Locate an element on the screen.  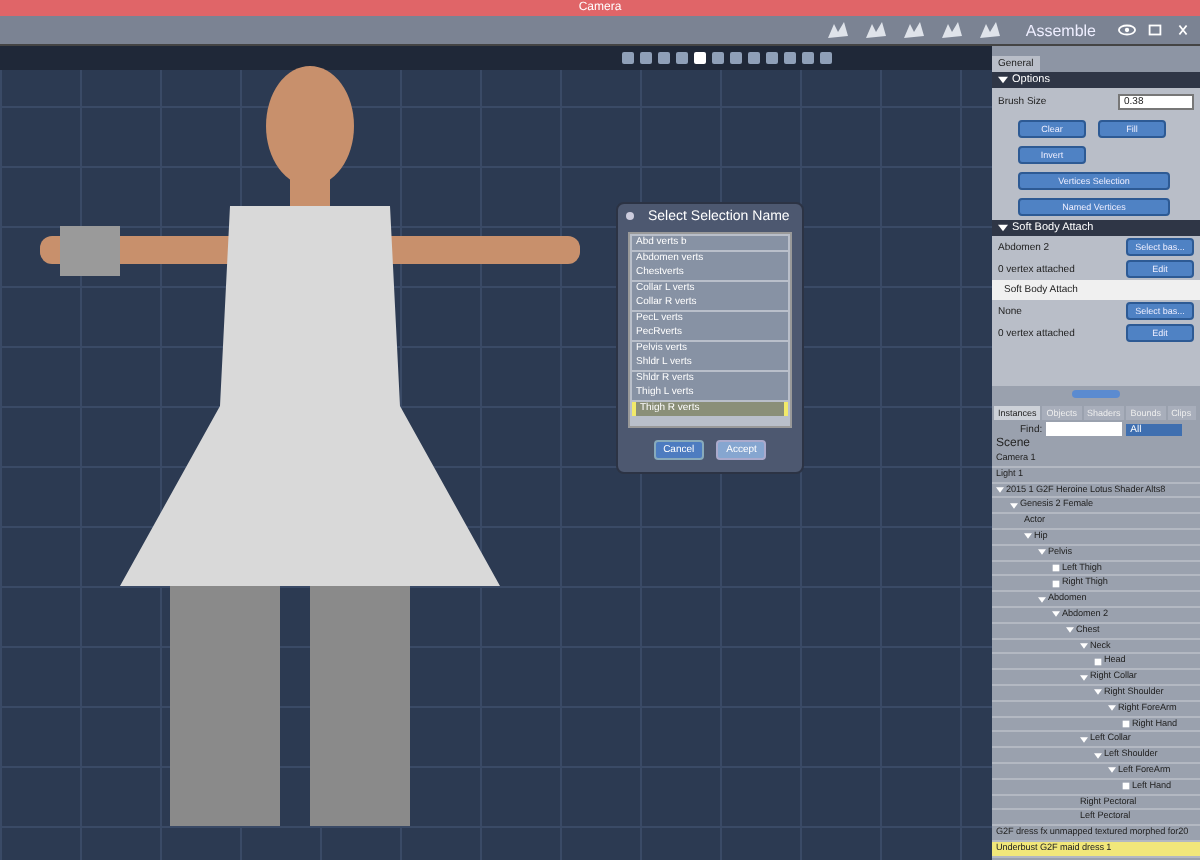
splitter-handle is located at coordinates (1096, 394).